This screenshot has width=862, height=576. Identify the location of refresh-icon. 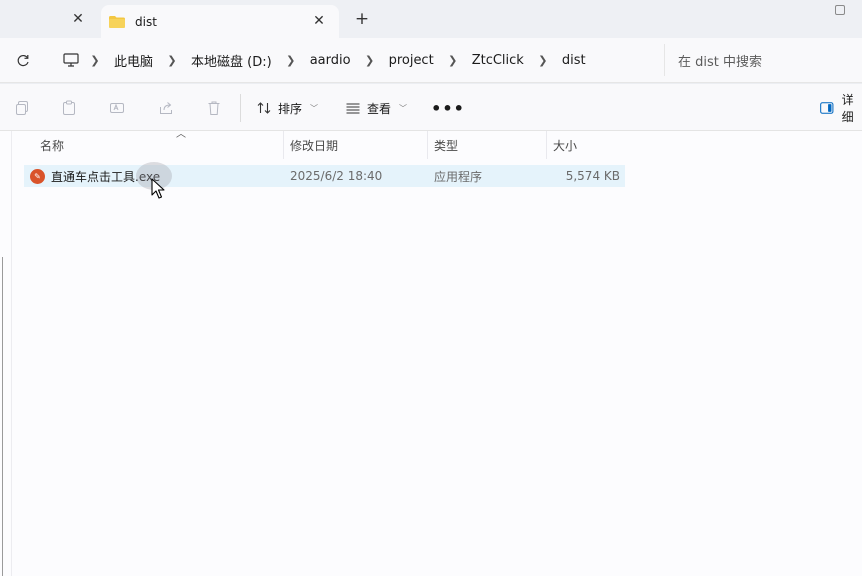
(23, 60).